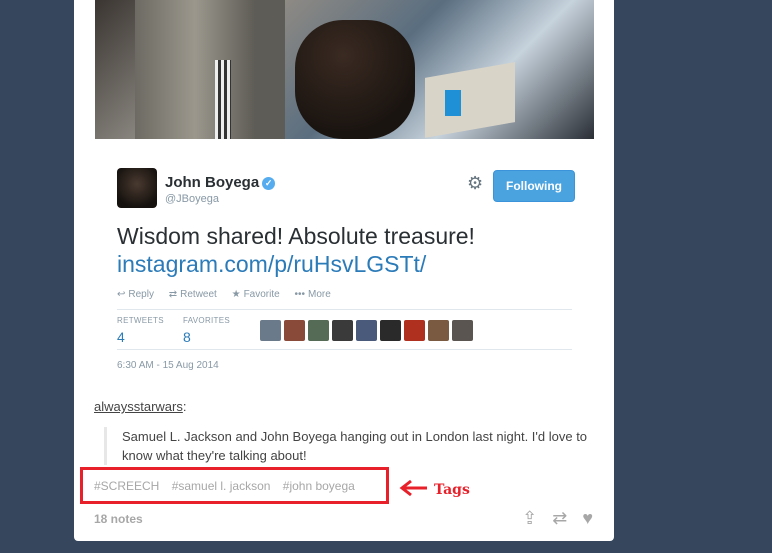 The height and width of the screenshot is (553, 772). What do you see at coordinates (140, 330) in the screenshot?
I see `retweets-stat: RETWEETS 4` at bounding box center [140, 330].